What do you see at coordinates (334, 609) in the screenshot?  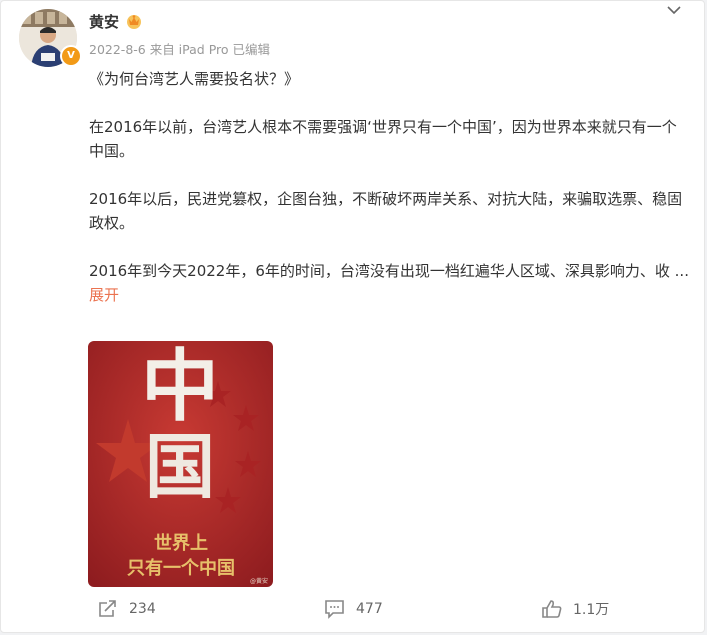 I see `comment-icon` at bounding box center [334, 609].